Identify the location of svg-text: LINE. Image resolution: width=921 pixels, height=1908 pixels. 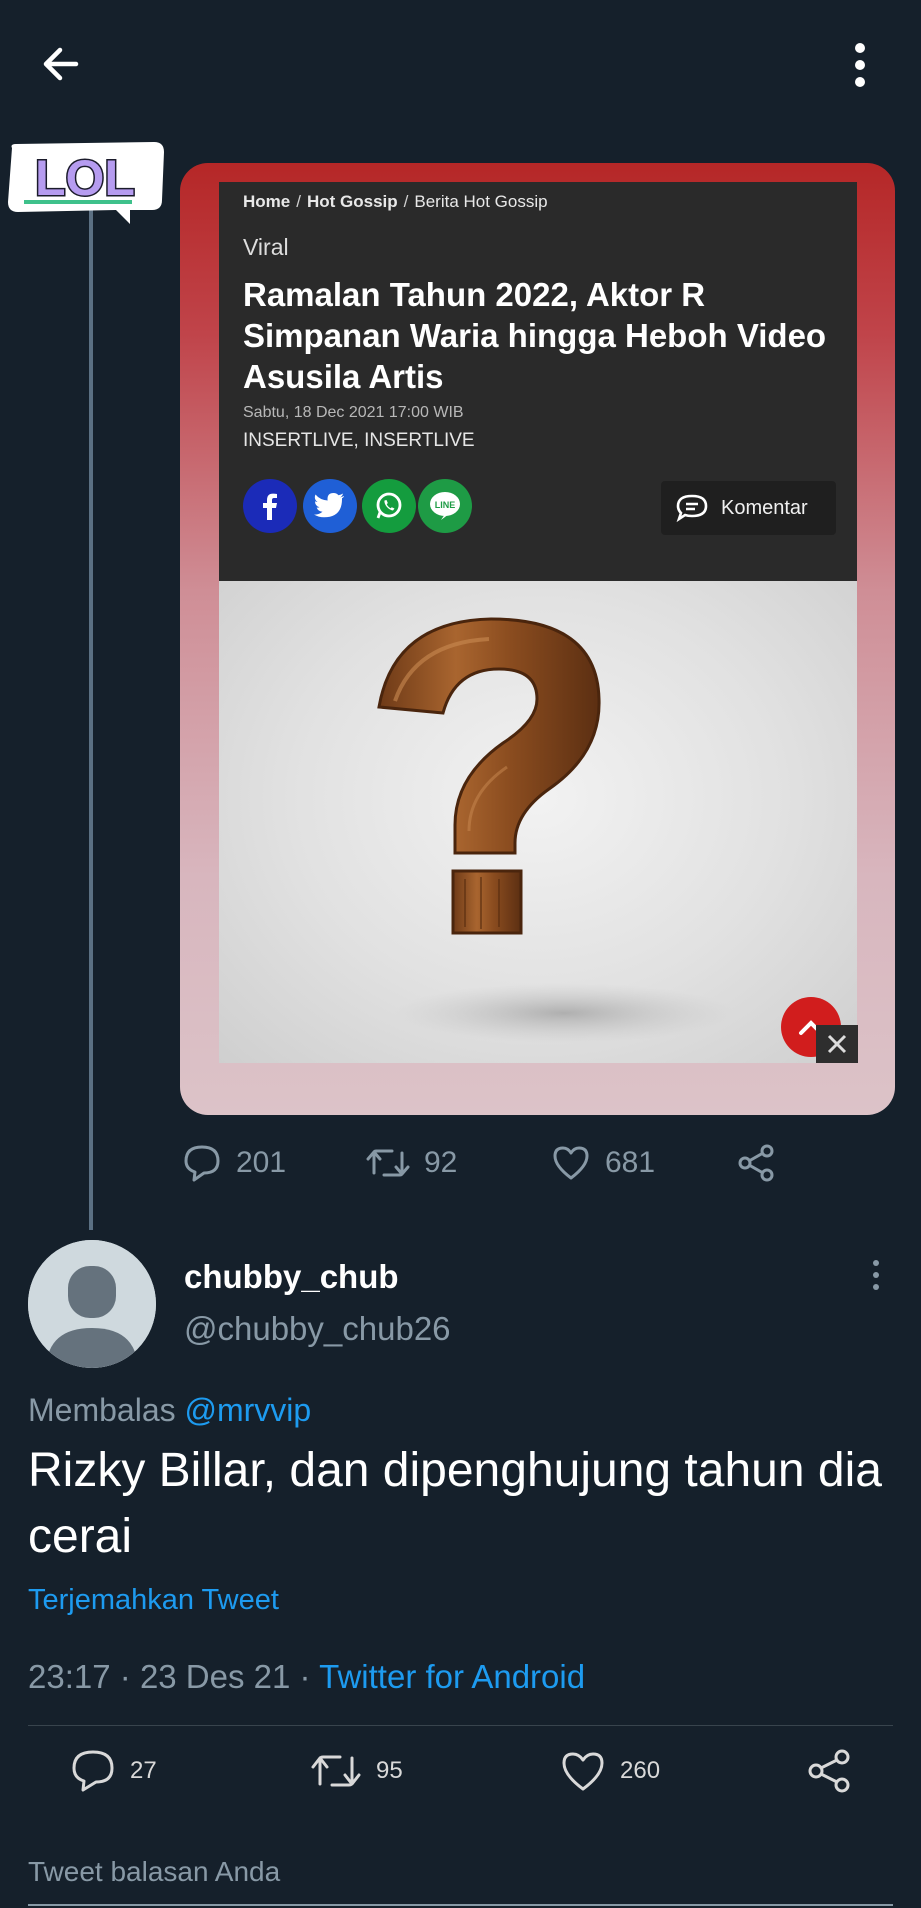
(445, 505).